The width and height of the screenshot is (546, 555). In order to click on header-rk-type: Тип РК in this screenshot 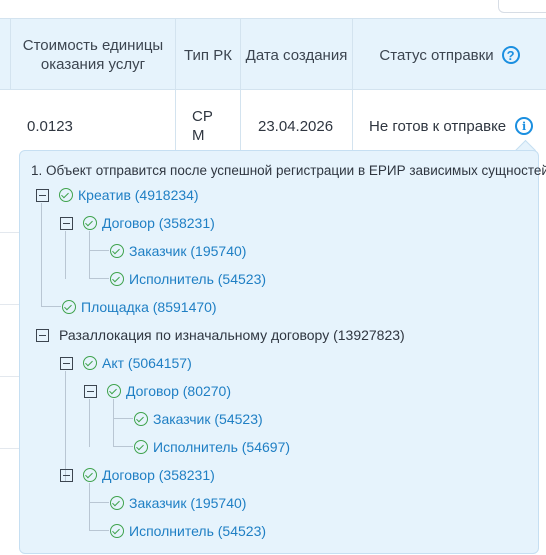, I will do `click(208, 55)`.